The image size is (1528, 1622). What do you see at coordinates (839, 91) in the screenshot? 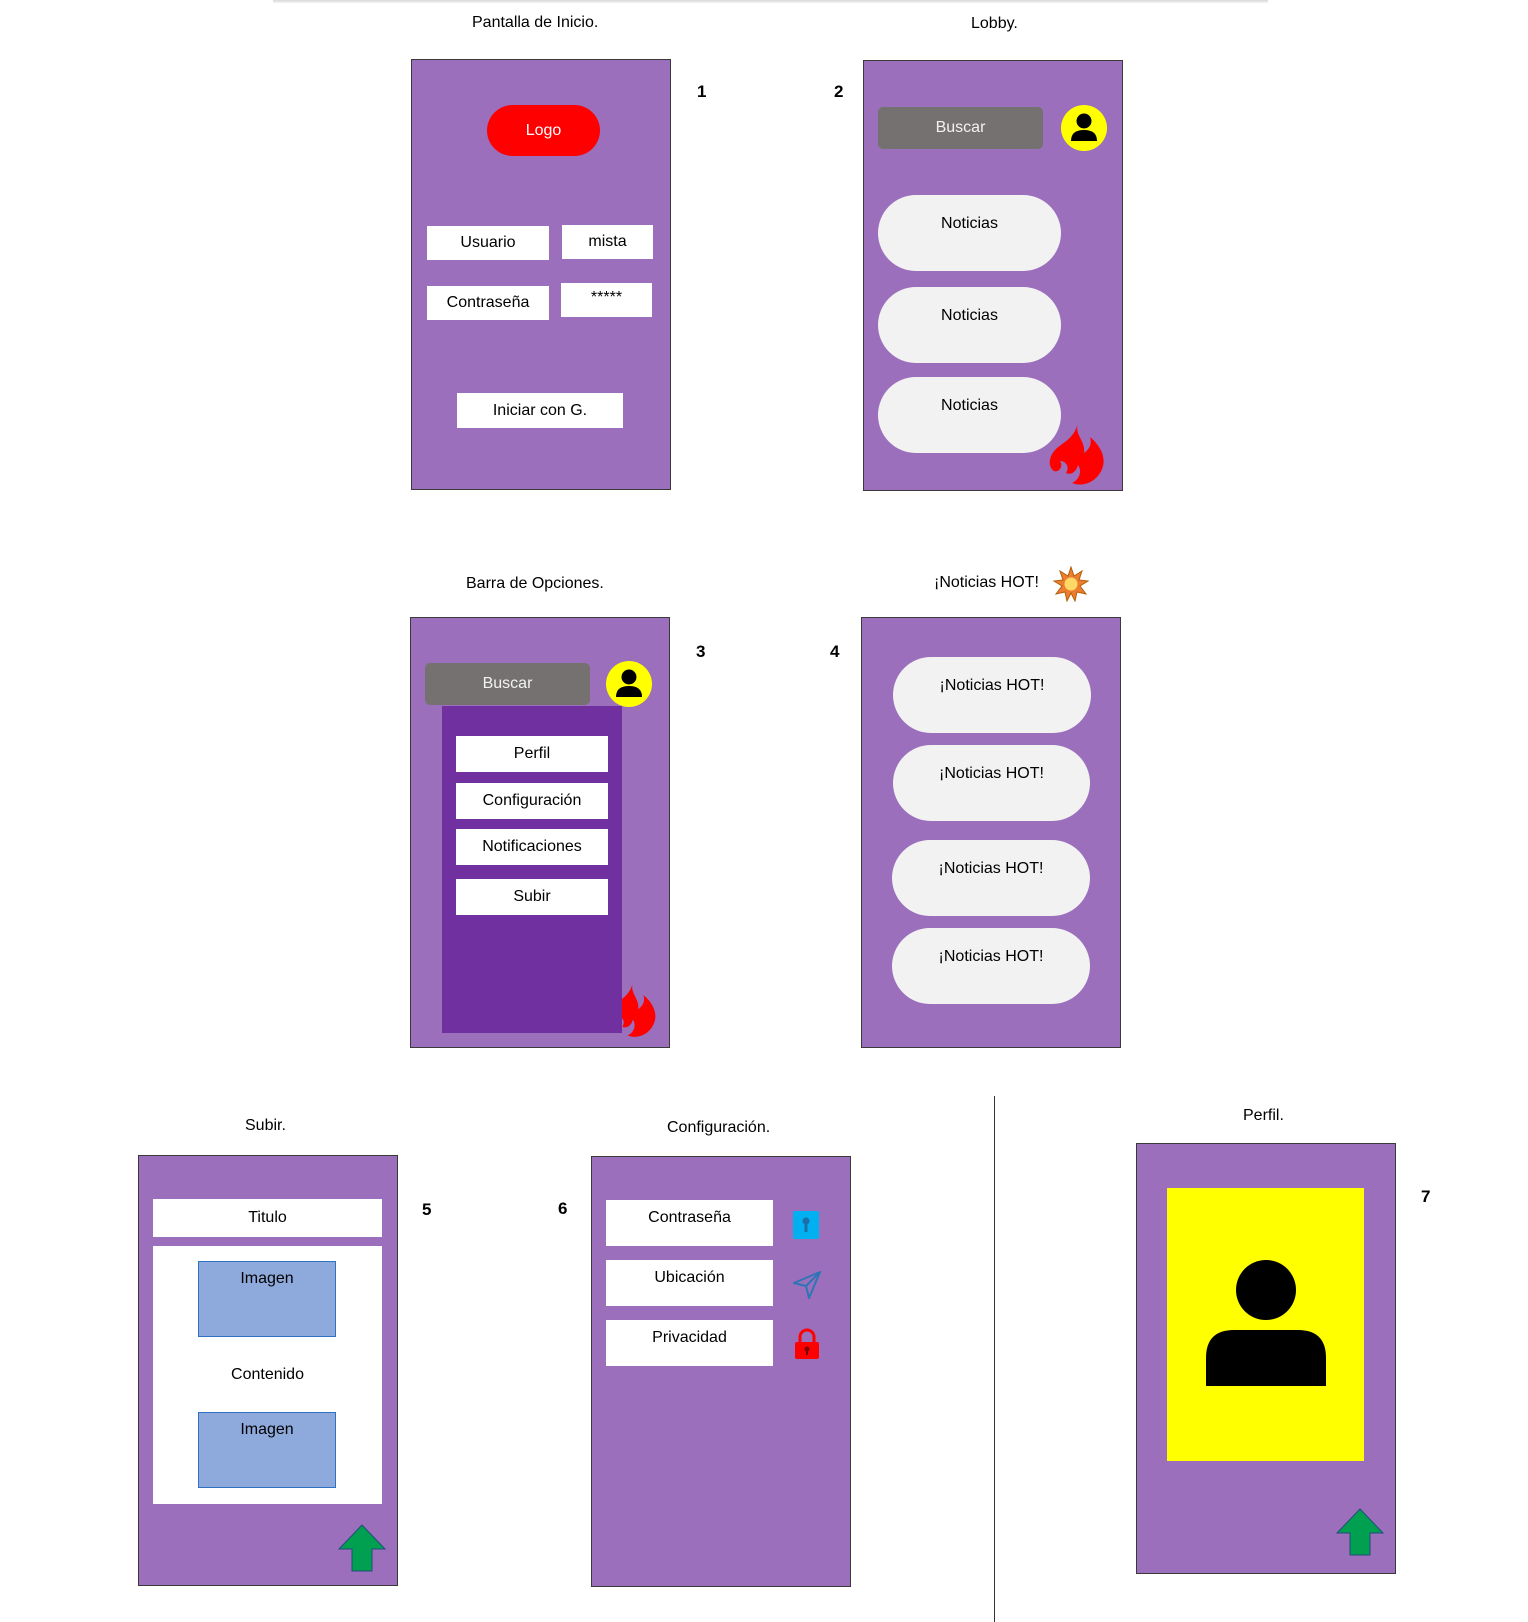
I see `screen-number-2: 2` at bounding box center [839, 91].